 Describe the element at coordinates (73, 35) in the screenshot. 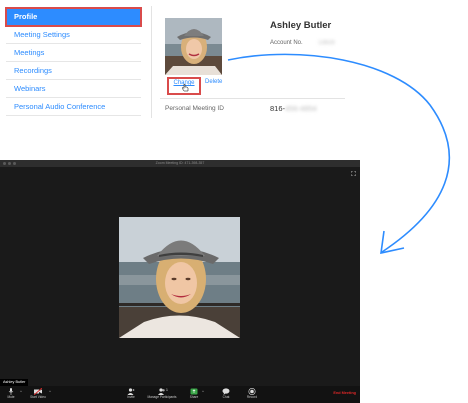

I see `sidebar-item-meeting-settings: Meeting Settings` at that location.